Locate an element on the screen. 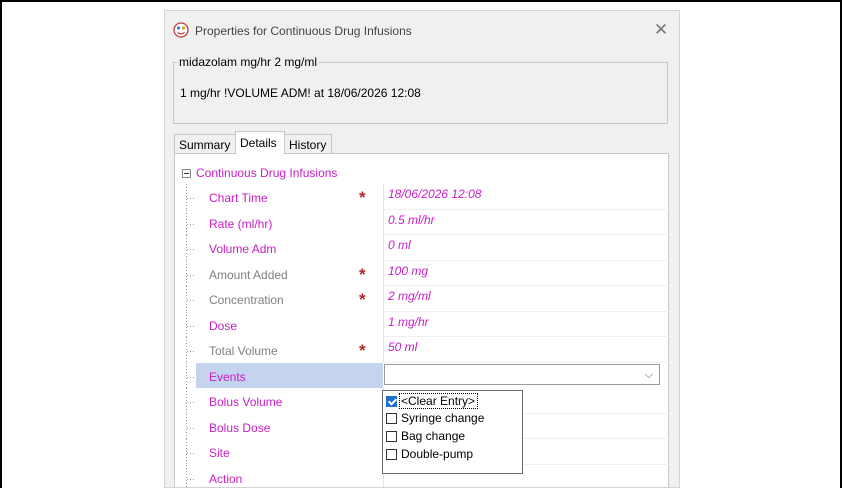 This screenshot has width=842, height=488. property-name: Chart Time is located at coordinates (238, 198).